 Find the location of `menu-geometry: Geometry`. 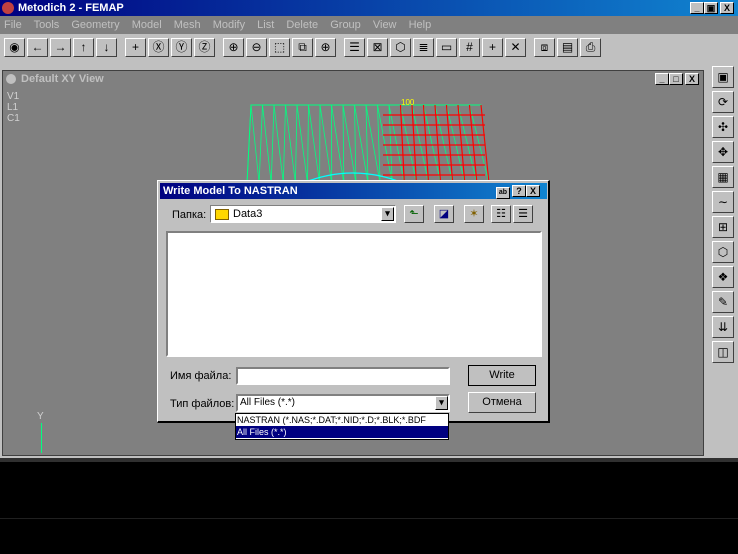

menu-geometry: Geometry is located at coordinates (95, 25).